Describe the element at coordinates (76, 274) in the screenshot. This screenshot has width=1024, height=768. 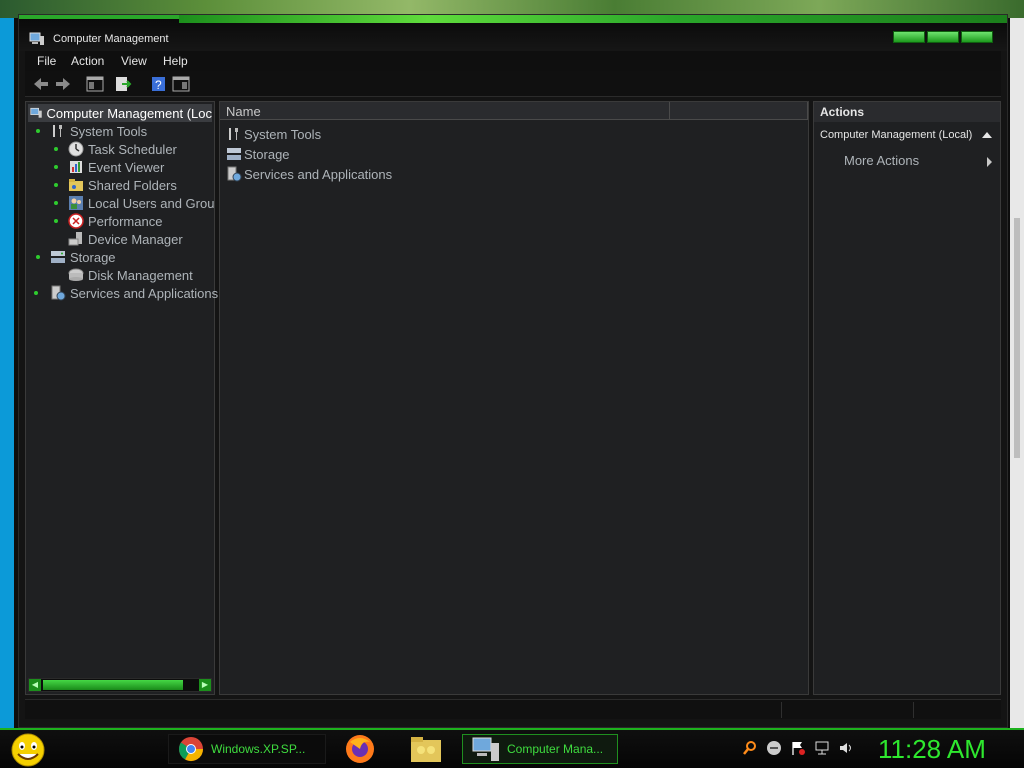
I see `disk-icon` at that location.